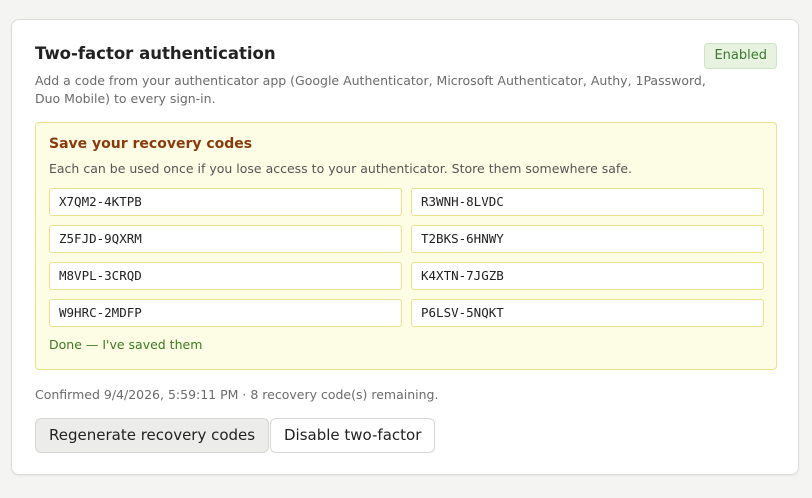 Image resolution: width=812 pixels, height=498 pixels. Describe the element at coordinates (225, 313) in the screenshot. I see `recovery-code: W9HRC-2MDFP` at that location.